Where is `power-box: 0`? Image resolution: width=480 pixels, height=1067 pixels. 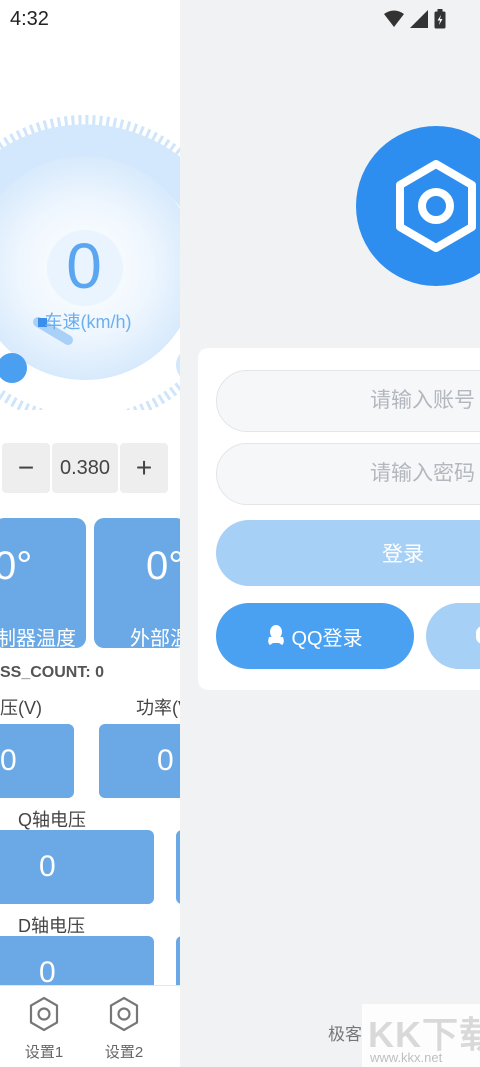
power-box: 0 is located at coordinates (139, 761).